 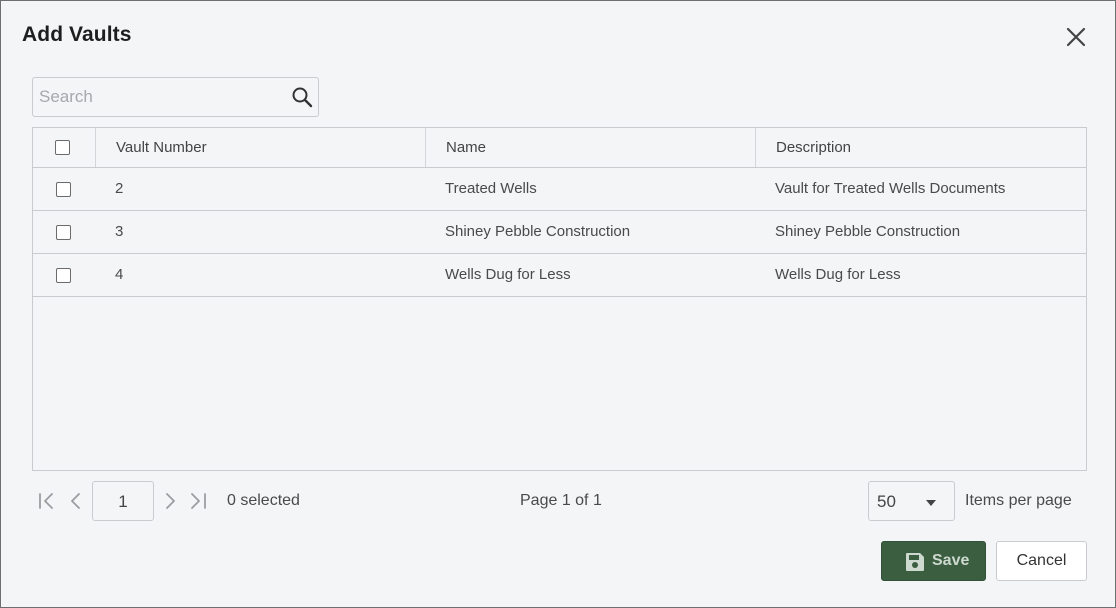 What do you see at coordinates (915, 562) in the screenshot?
I see `save-icon` at bounding box center [915, 562].